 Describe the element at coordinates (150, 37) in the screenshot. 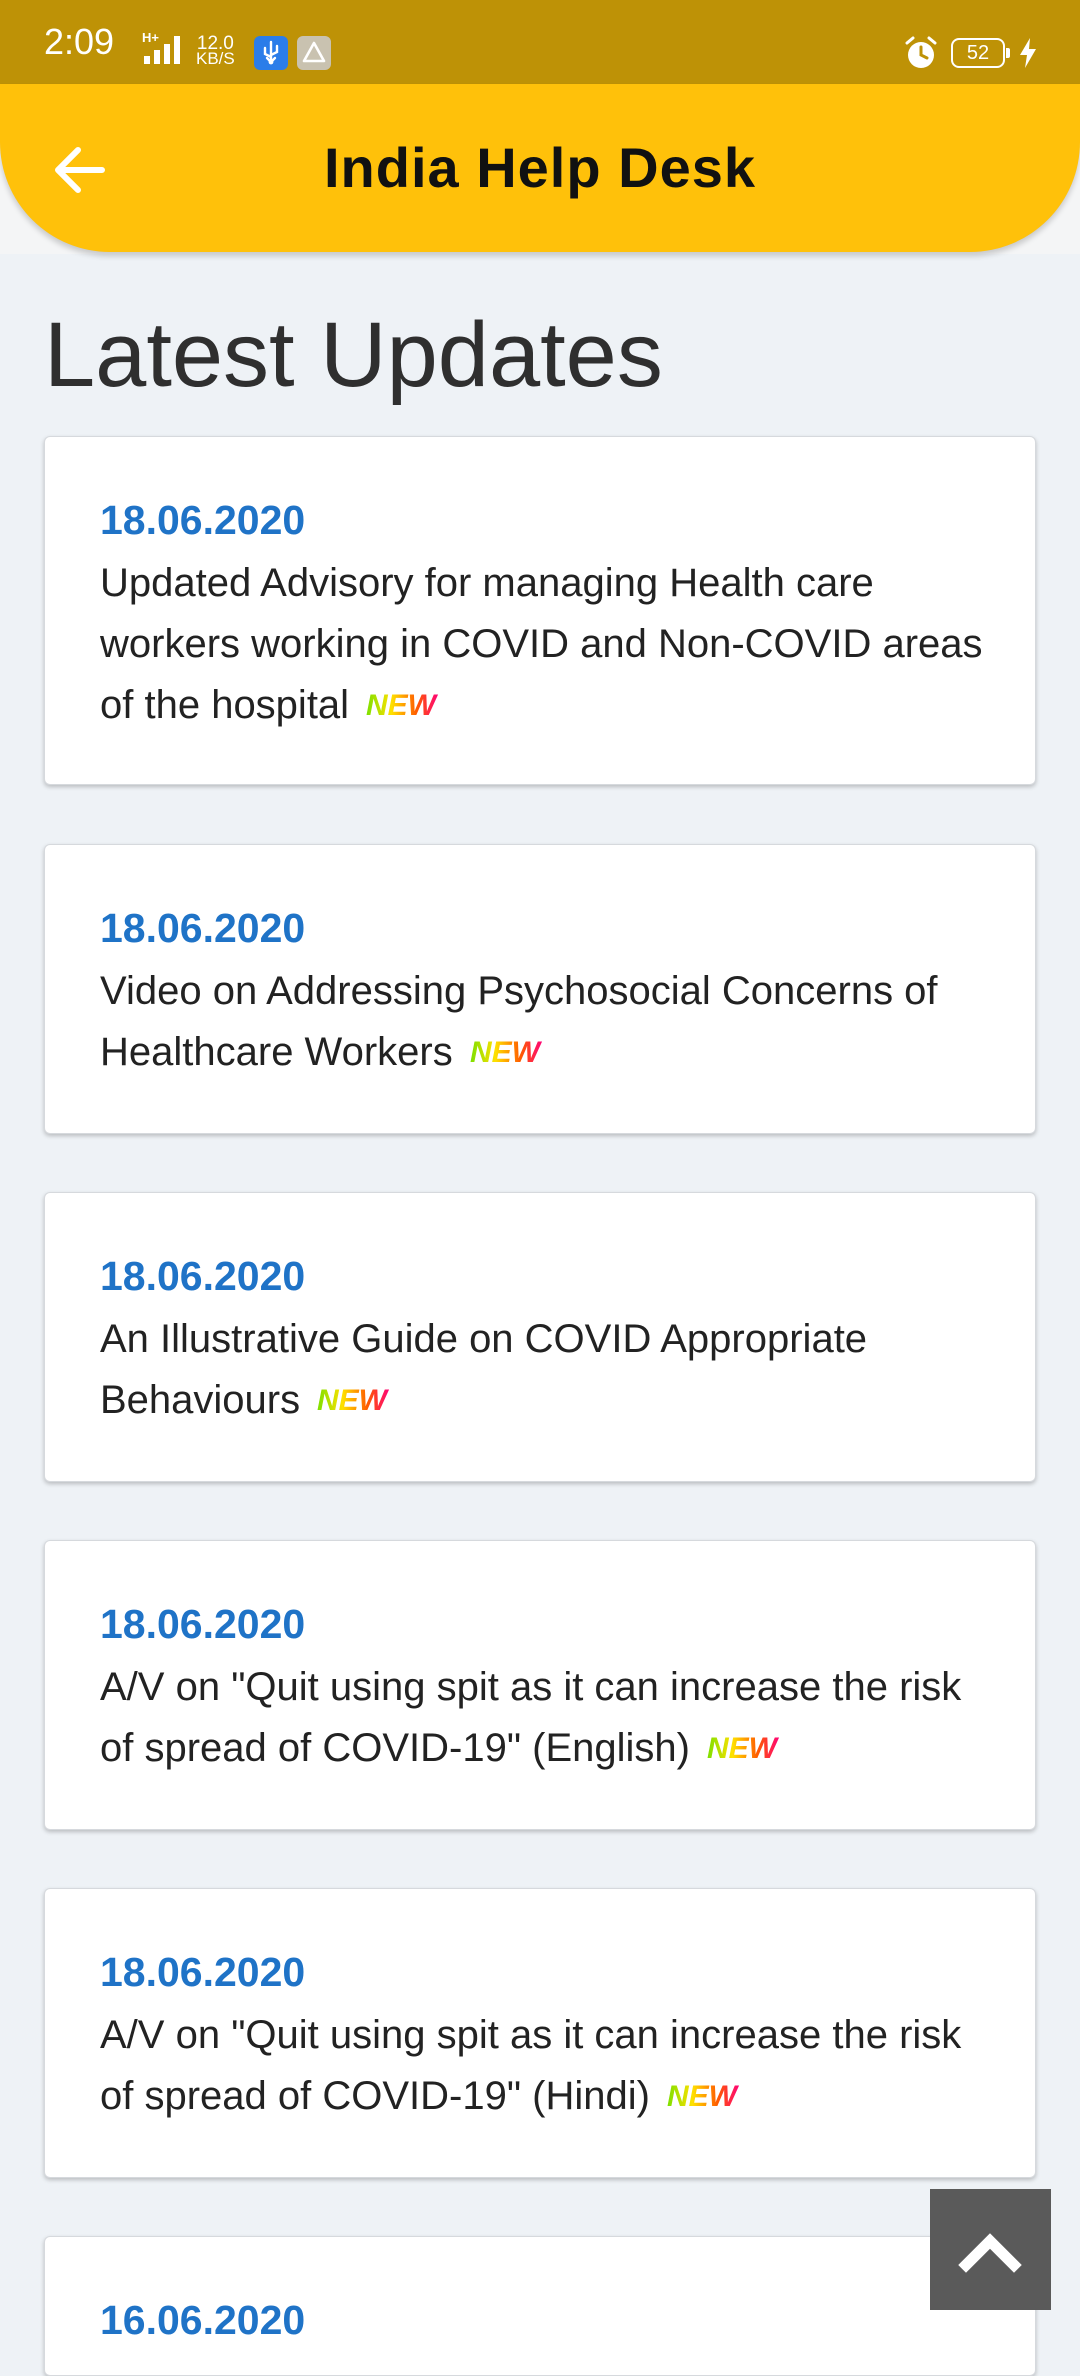

I see `network-type-label: H+` at that location.